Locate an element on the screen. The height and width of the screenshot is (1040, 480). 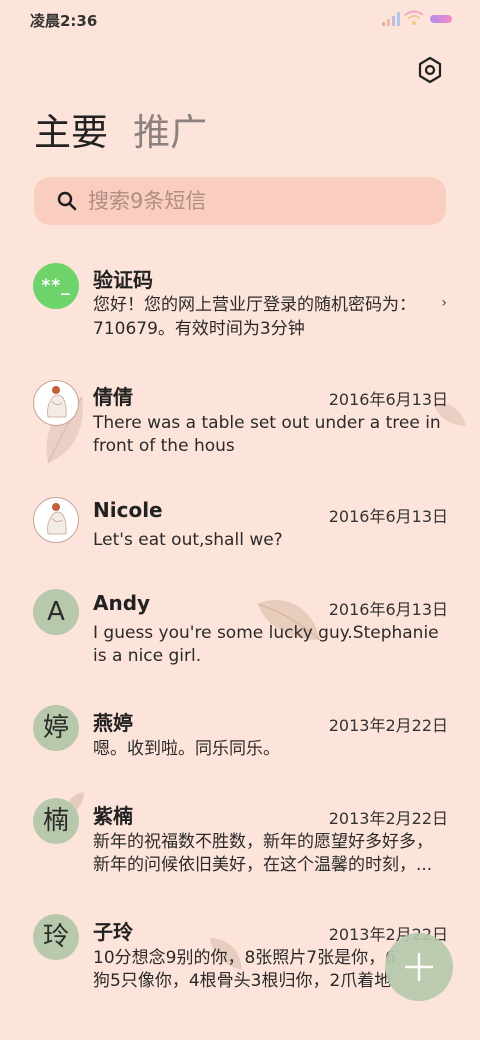
message-line: I guess you're some lucky guy.Stephanie is located at coordinates (266, 633).